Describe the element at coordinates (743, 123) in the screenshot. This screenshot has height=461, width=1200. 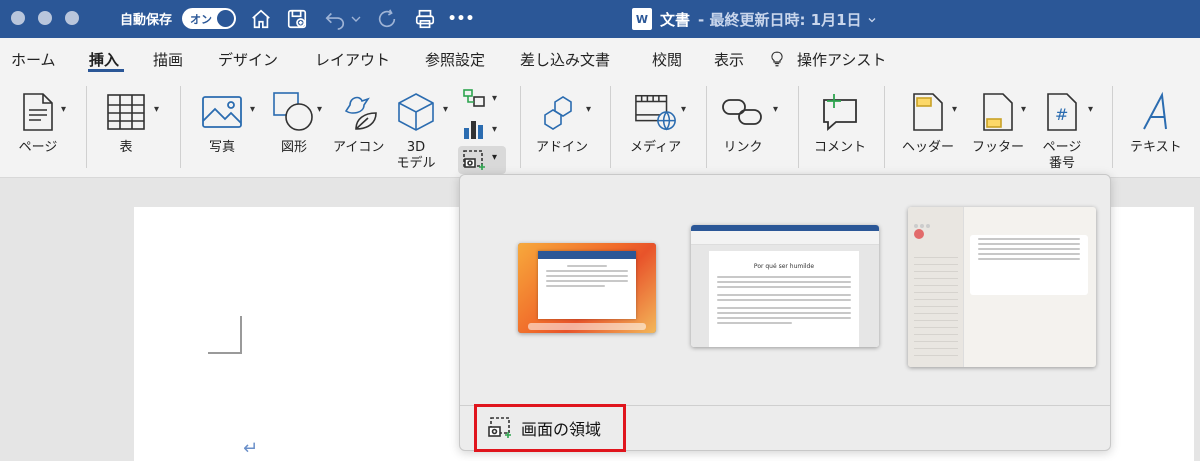
I see `link-button: リンク` at that location.